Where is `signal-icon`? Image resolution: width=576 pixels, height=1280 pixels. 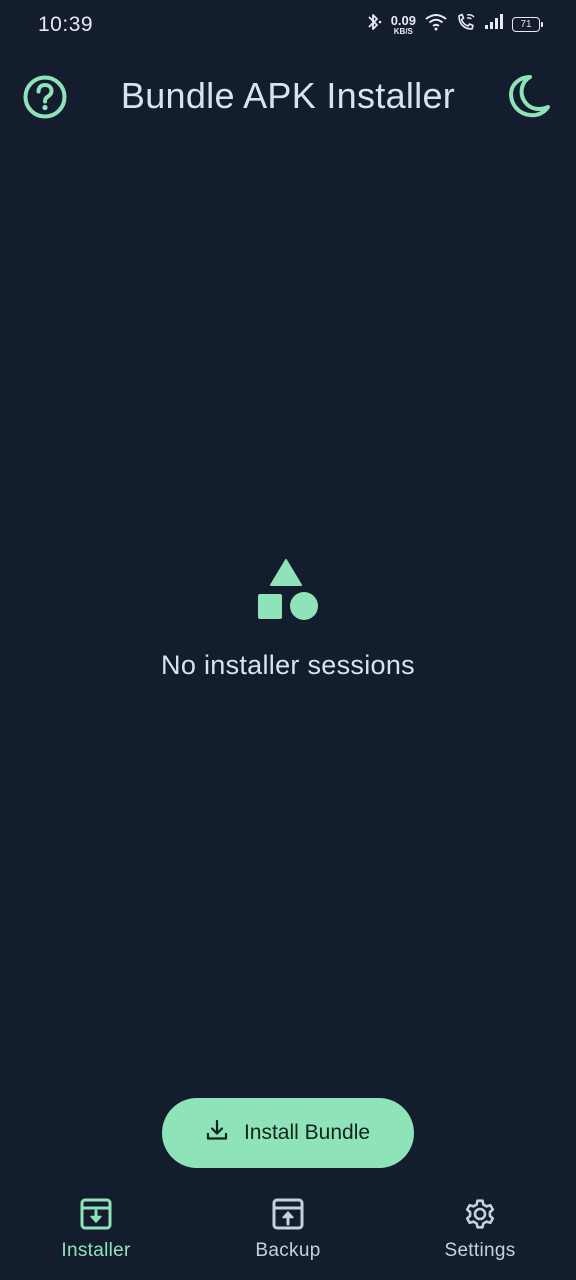
signal-icon is located at coordinates (494, 24).